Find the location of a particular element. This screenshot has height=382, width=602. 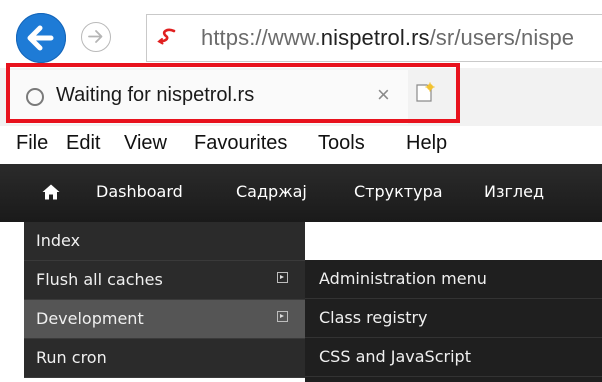

dropdown-item-development: Development is located at coordinates (164, 319).